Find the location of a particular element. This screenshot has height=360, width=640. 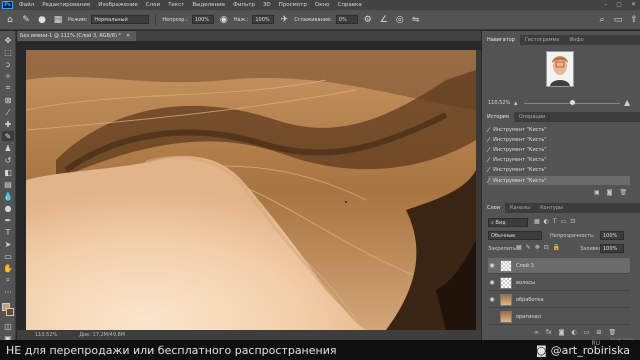

lock-position-icon: ✥ is located at coordinates (537, 247).